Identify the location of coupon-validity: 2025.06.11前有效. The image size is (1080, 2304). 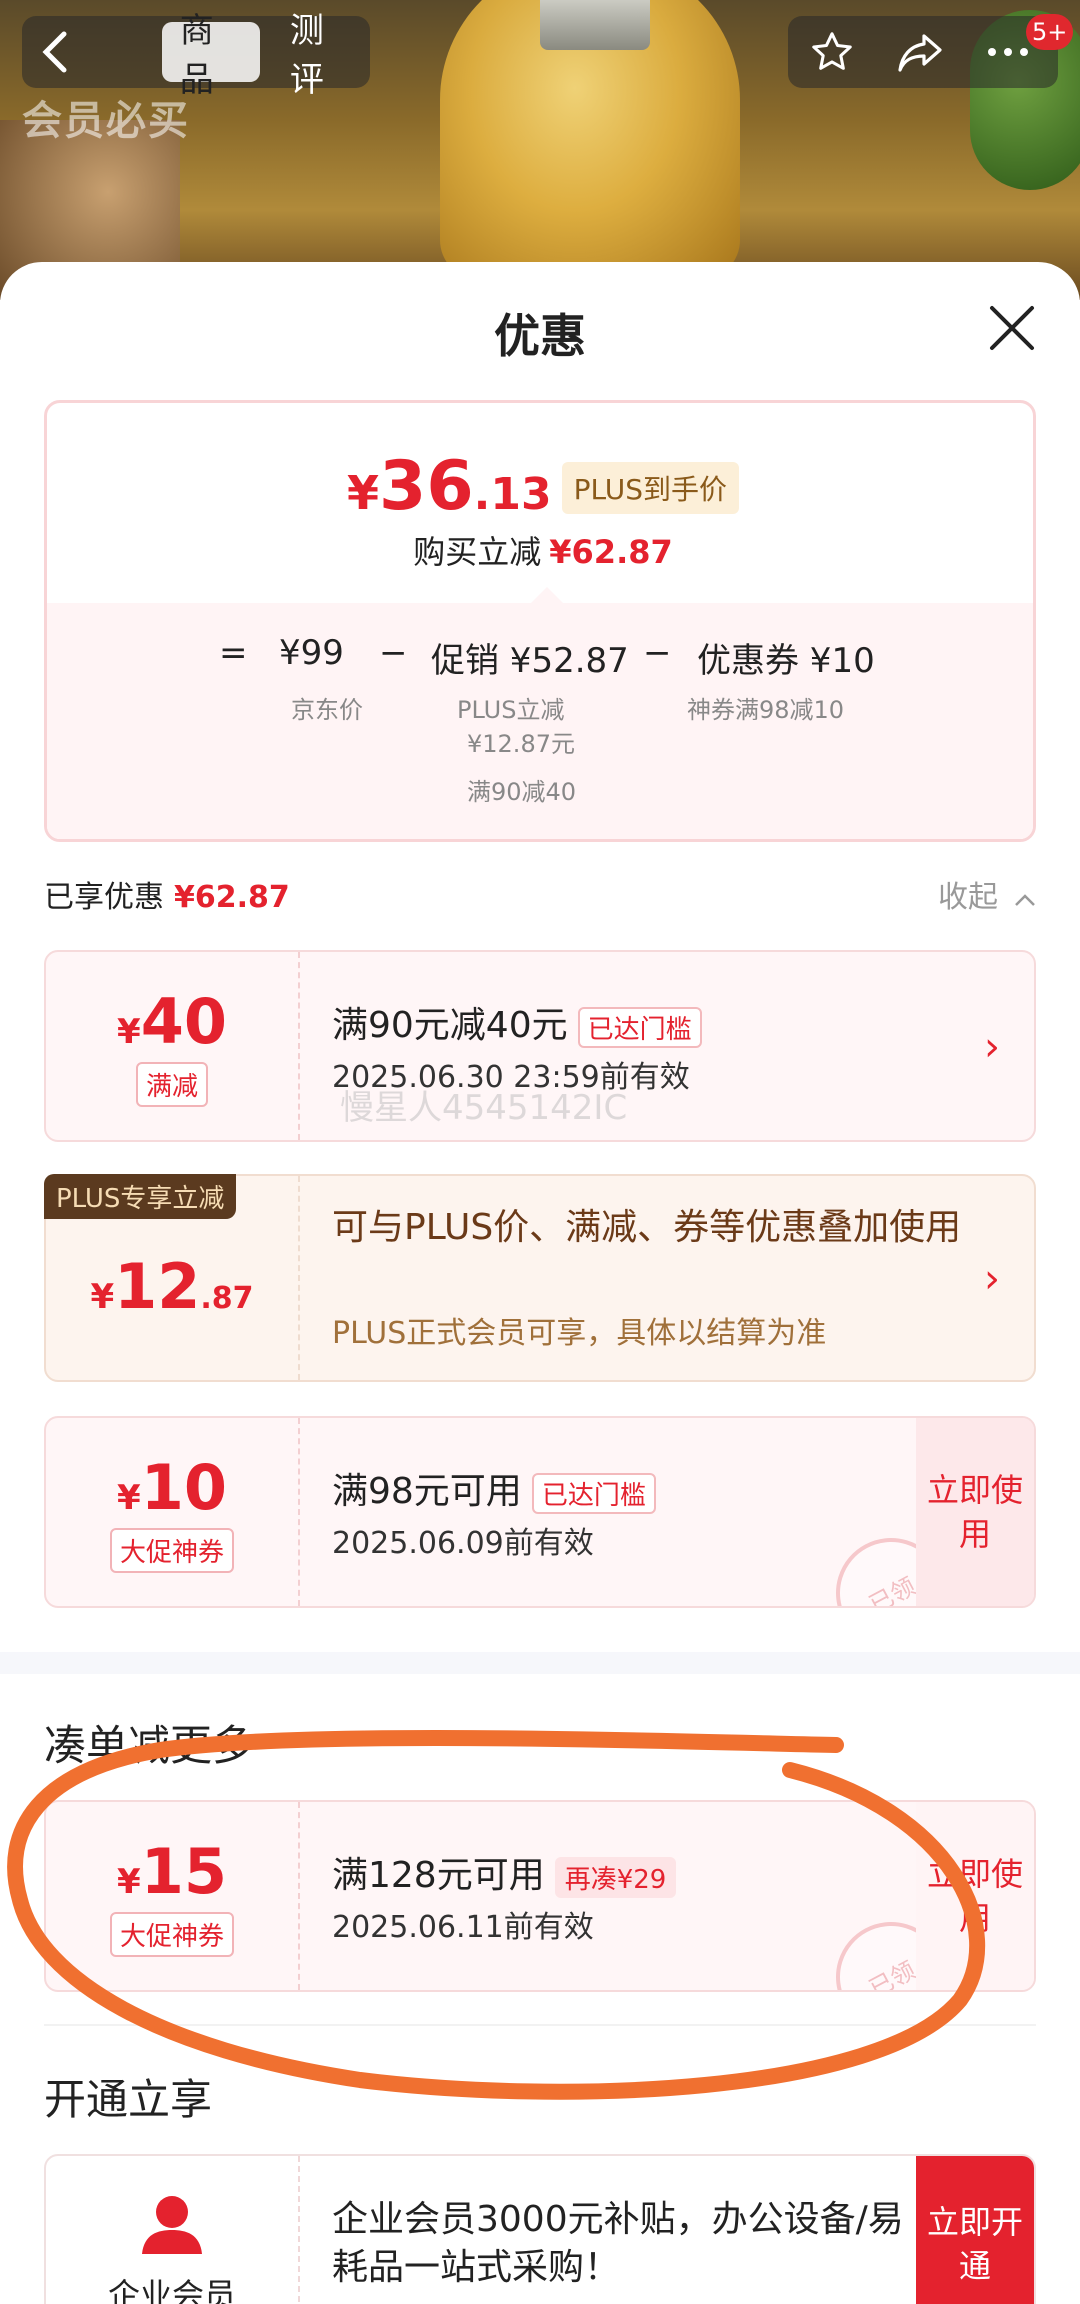
(463, 1927).